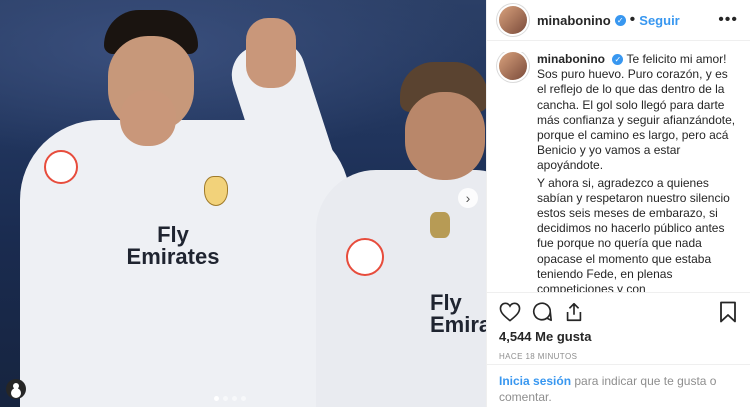 This screenshot has height=413, width=750. What do you see at coordinates (445, 136) in the screenshot?
I see `player-2-face` at bounding box center [445, 136].